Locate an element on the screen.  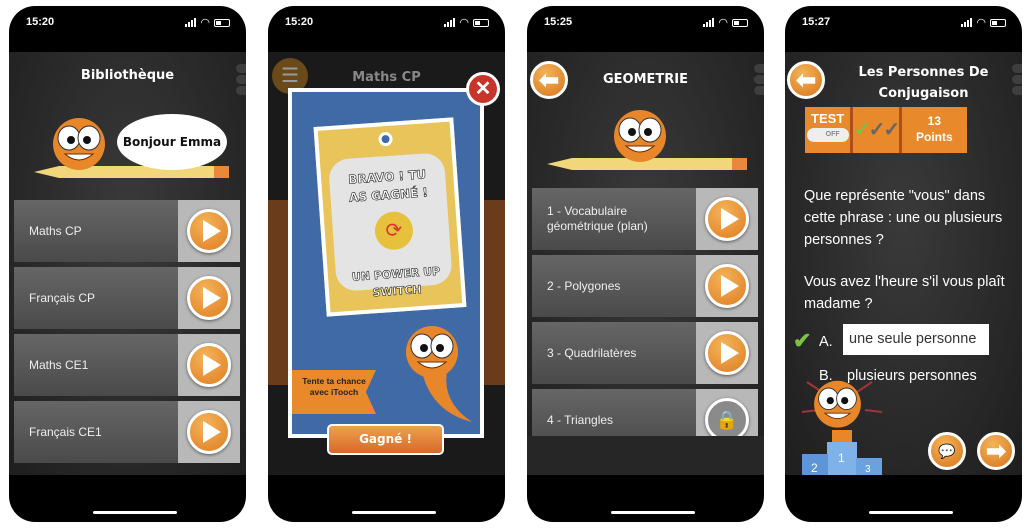
close-button: ✕ is located at coordinates (483, 89).